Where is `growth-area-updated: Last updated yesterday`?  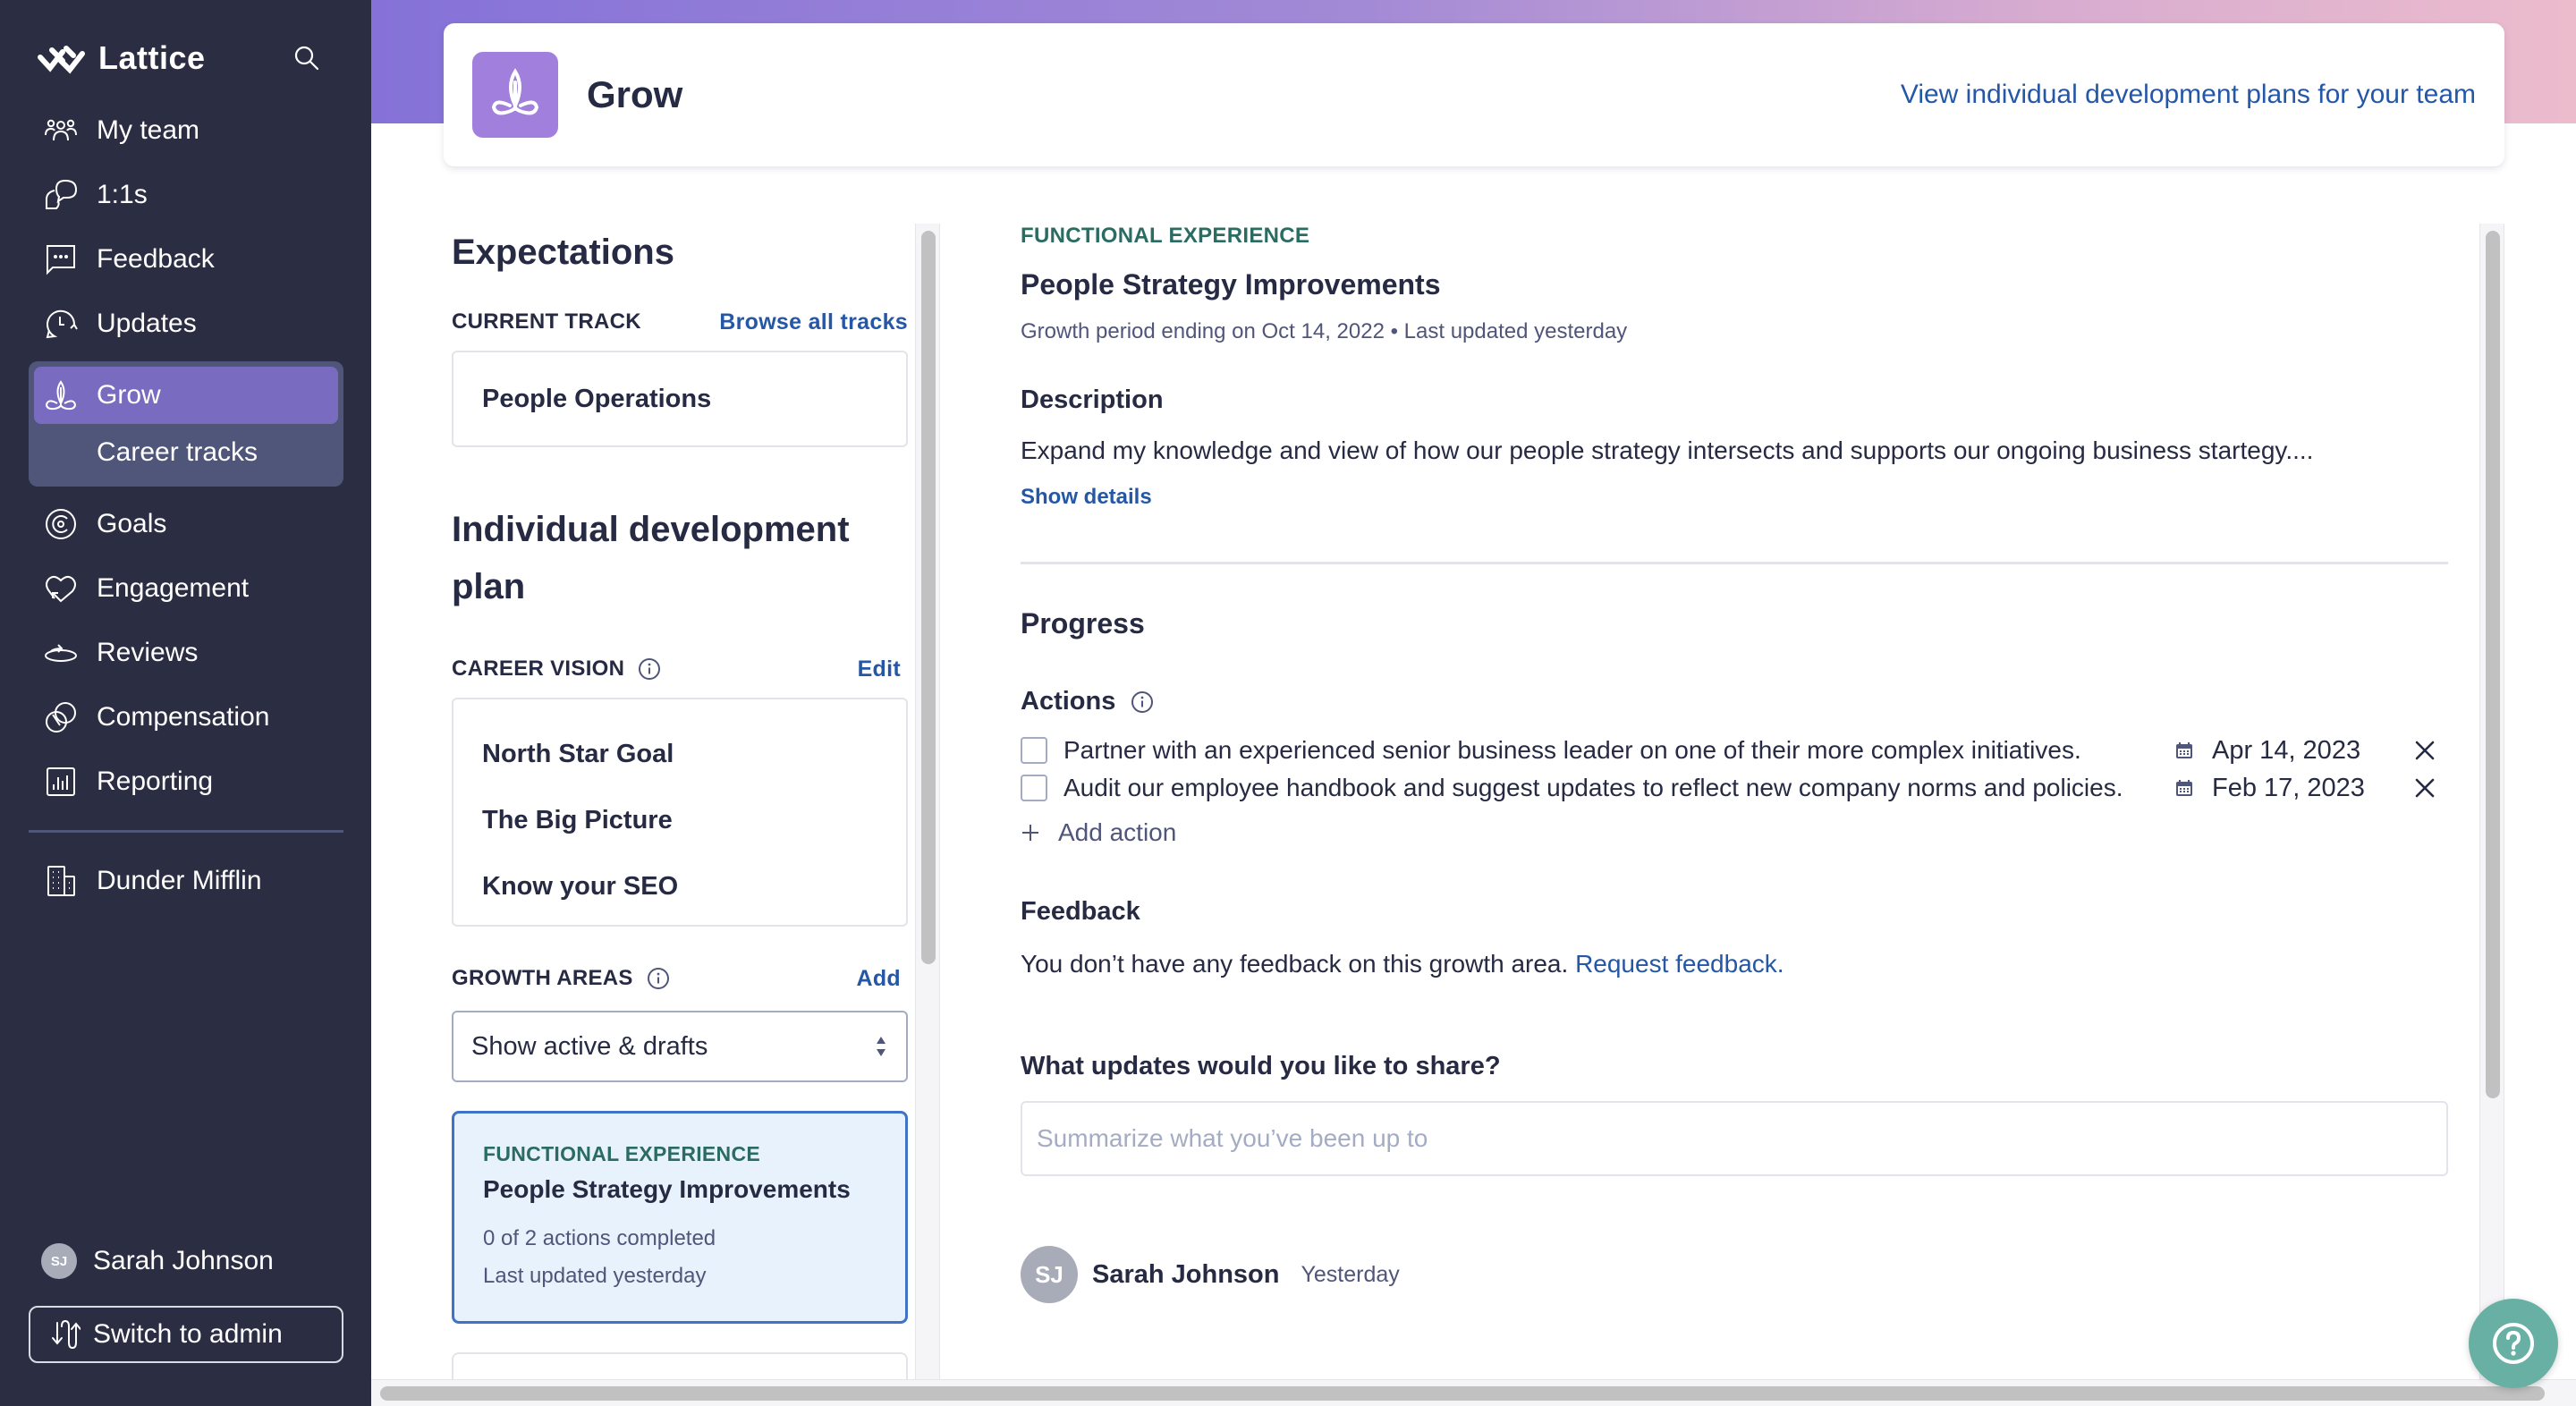
growth-area-updated: Last updated yesterday is located at coordinates (595, 1276).